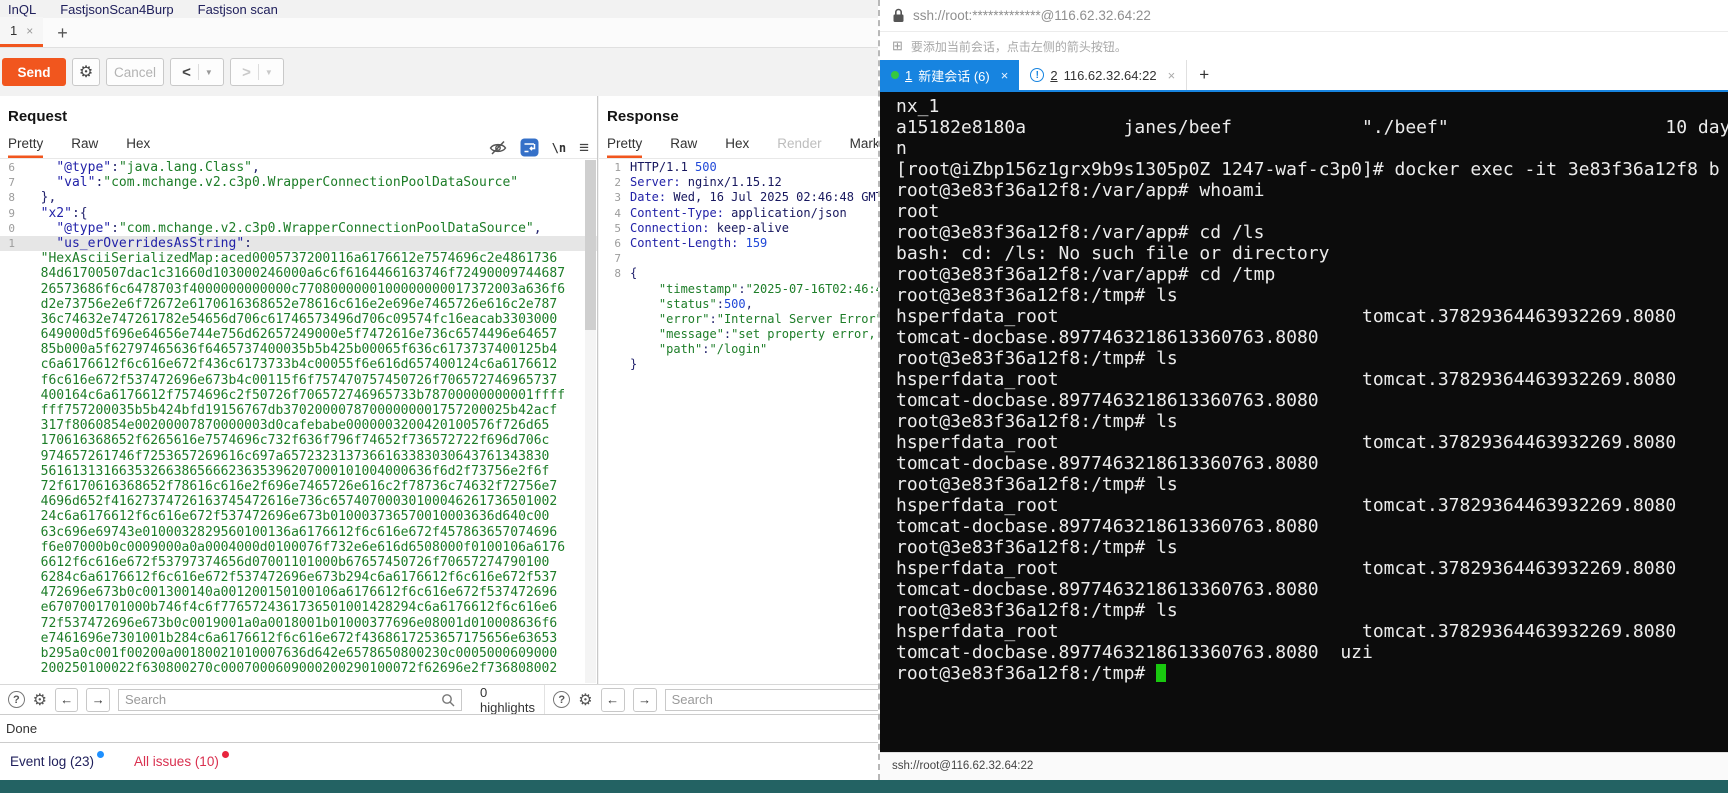  I want to click on terminal-tab-1: 1 新建会话 (6) ×, so click(950, 75).